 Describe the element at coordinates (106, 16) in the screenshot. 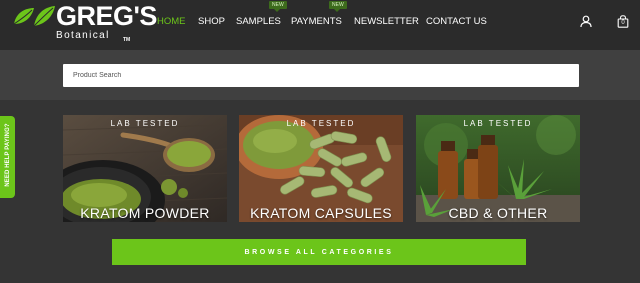

I see `logo-title: GREG'S` at that location.